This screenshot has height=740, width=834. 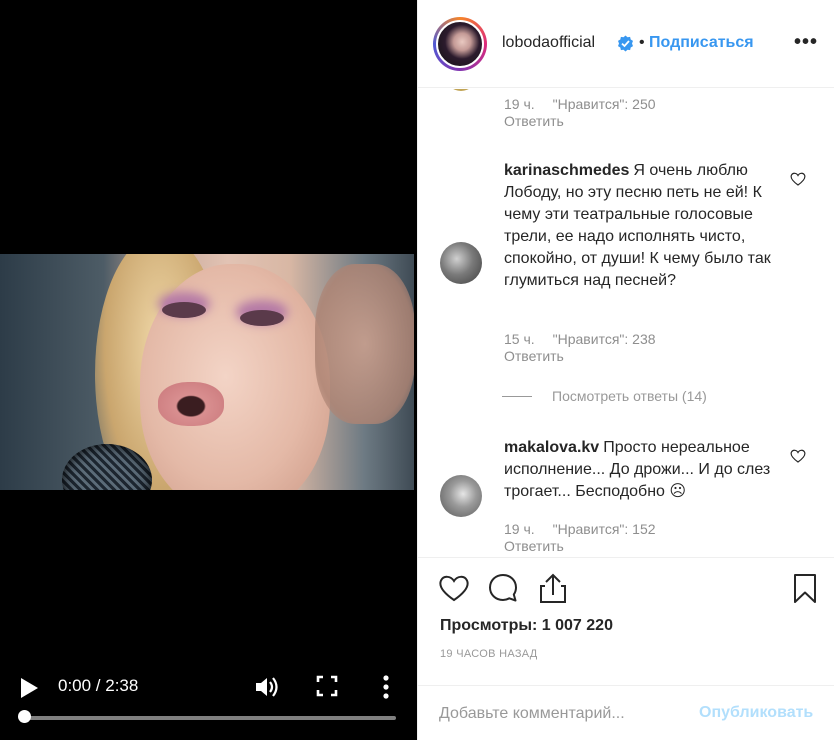 I want to click on verified-badge-icon, so click(x=625, y=43).